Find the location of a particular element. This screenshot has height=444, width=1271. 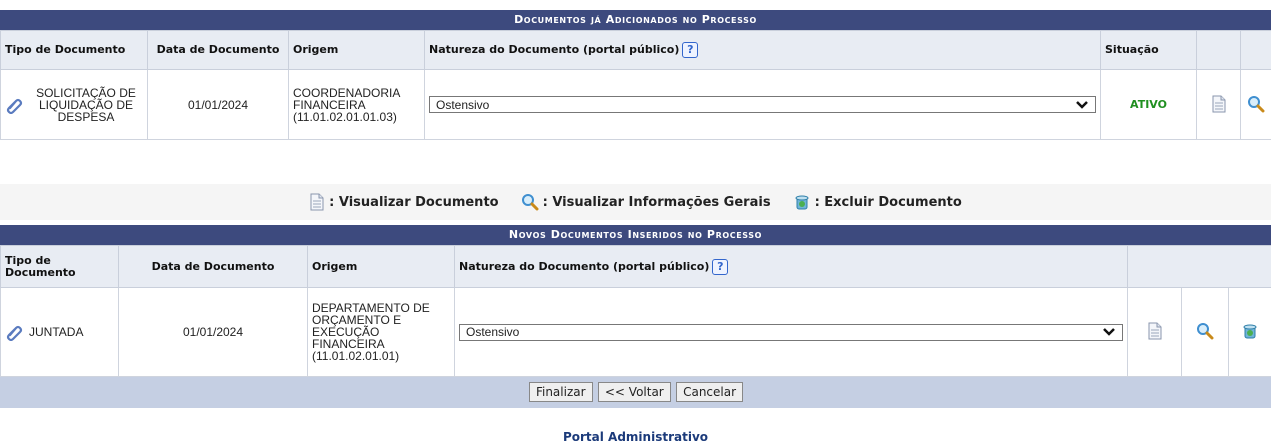

legend-view-info: : Visualizar Informações Gerais is located at coordinates (646, 202).